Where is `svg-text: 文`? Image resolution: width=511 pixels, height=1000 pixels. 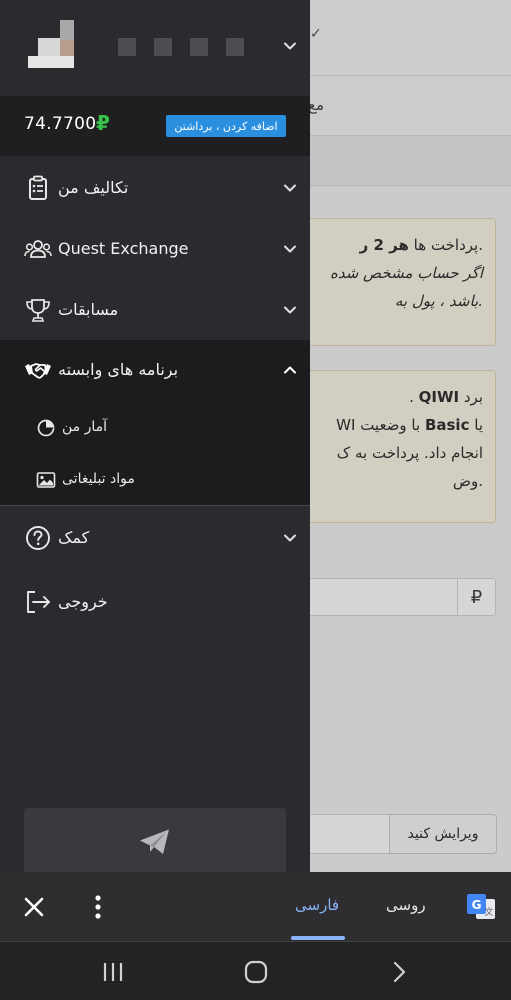 svg-text: 文 is located at coordinates (488, 912).